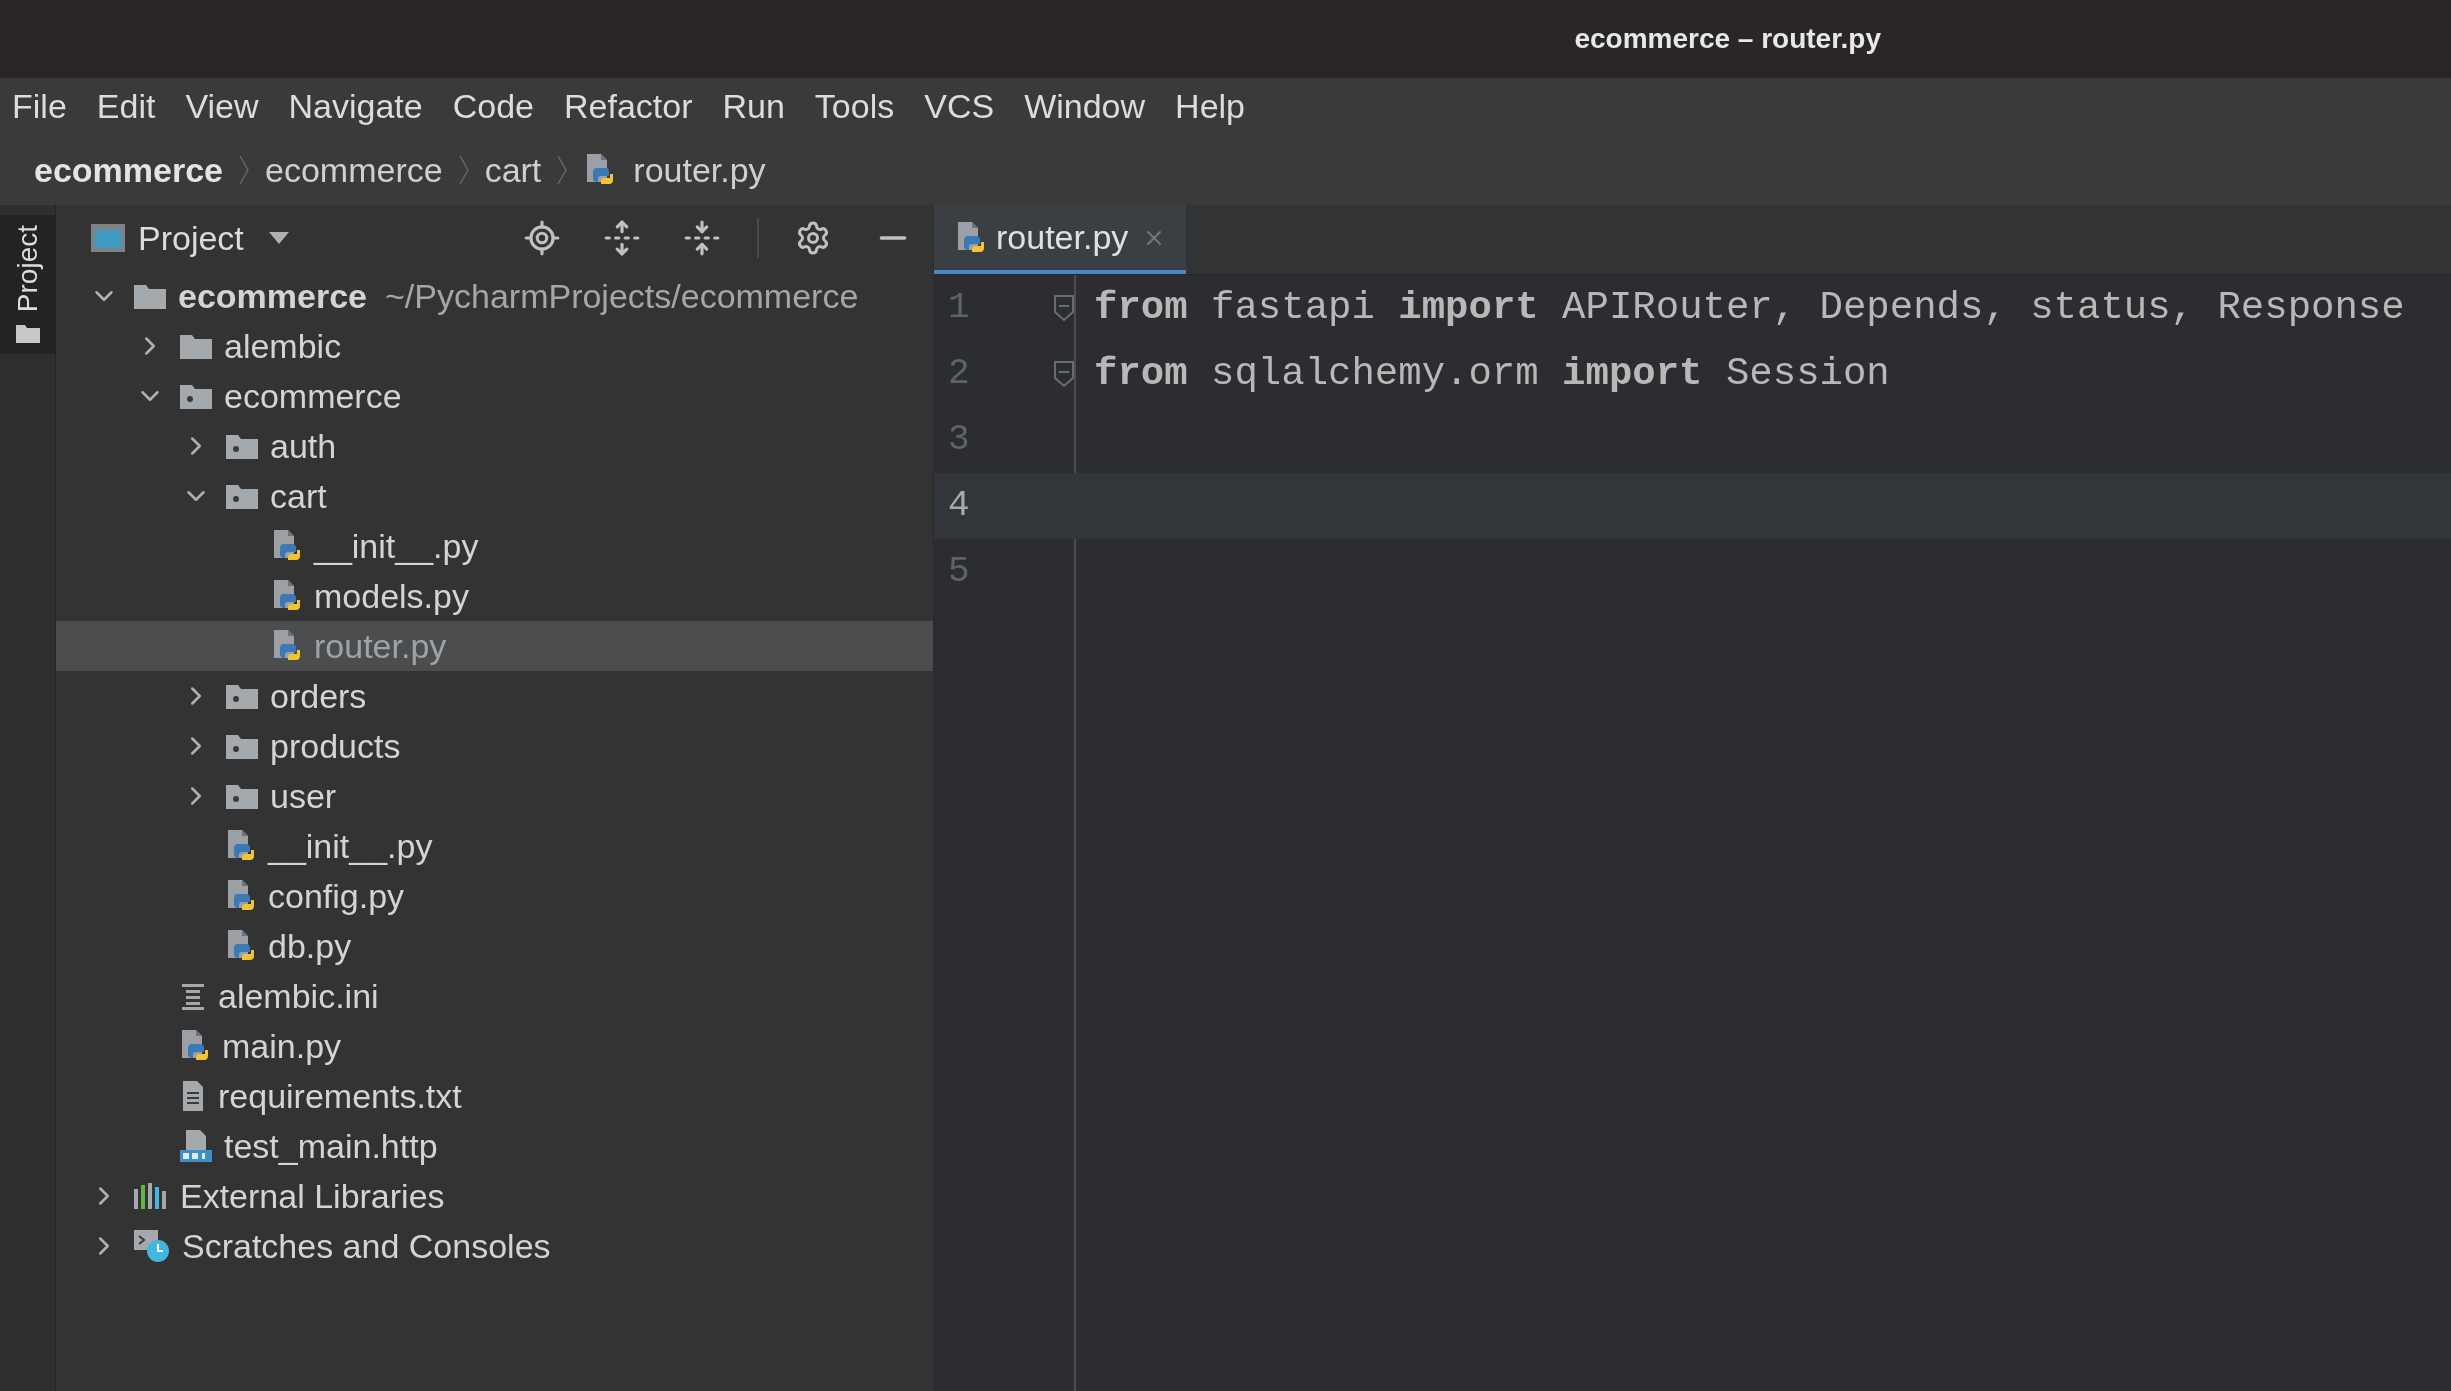 Image resolution: width=2451 pixels, height=1391 pixels. Describe the element at coordinates (702, 238) in the screenshot. I see `collapse-all-icon` at that location.